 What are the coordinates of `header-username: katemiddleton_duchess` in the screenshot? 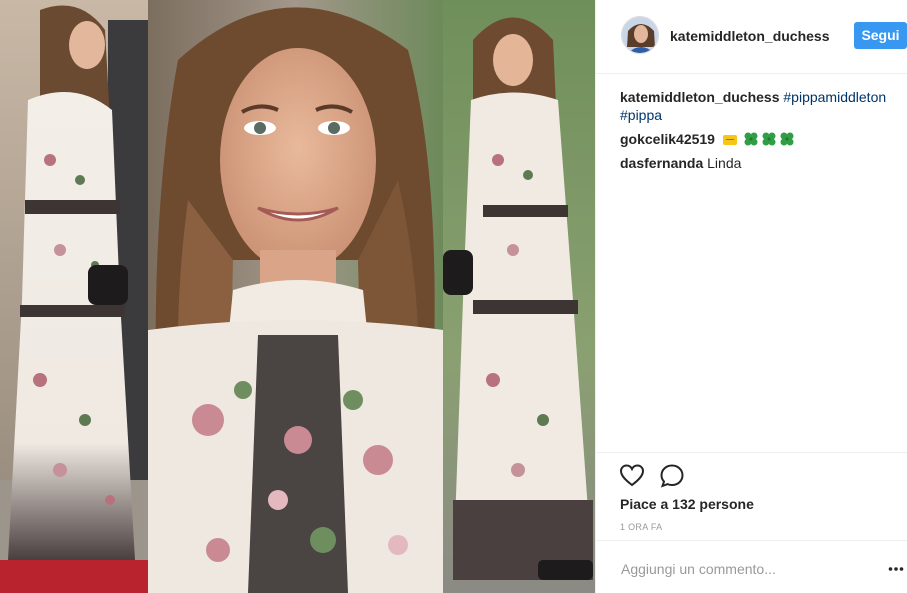 It's located at (750, 36).